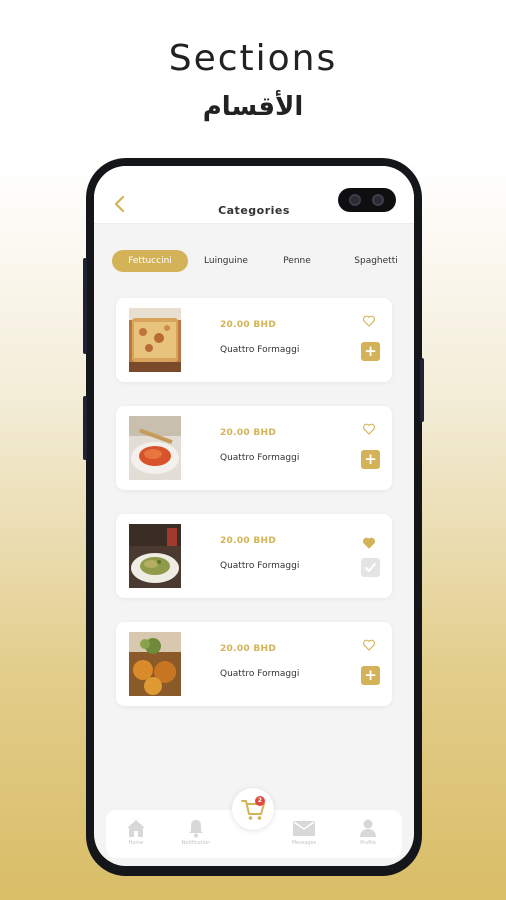 Image resolution: width=506 pixels, height=900 pixels. I want to click on person-icon, so click(368, 828).